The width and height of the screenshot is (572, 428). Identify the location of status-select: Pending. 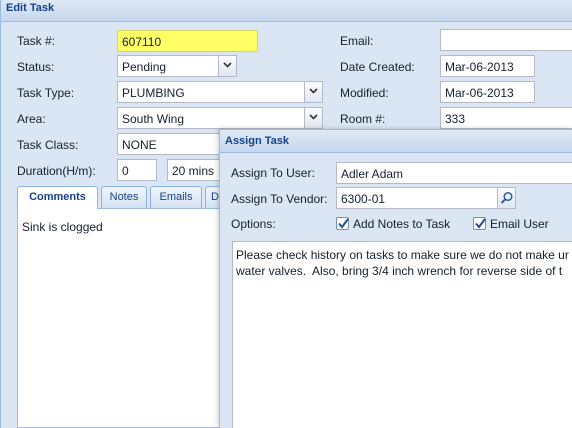
(177, 66).